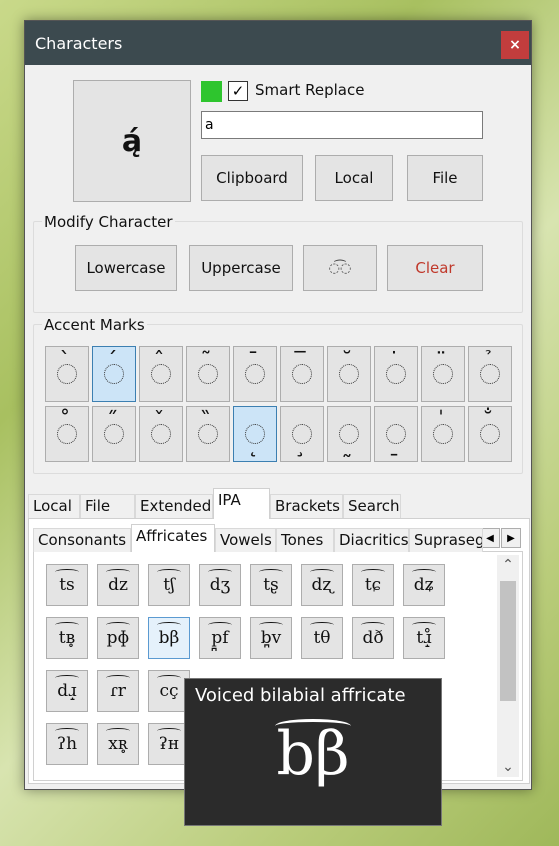 The width and height of the screenshot is (559, 846). I want to click on accent-button: ̊, so click(67, 434).